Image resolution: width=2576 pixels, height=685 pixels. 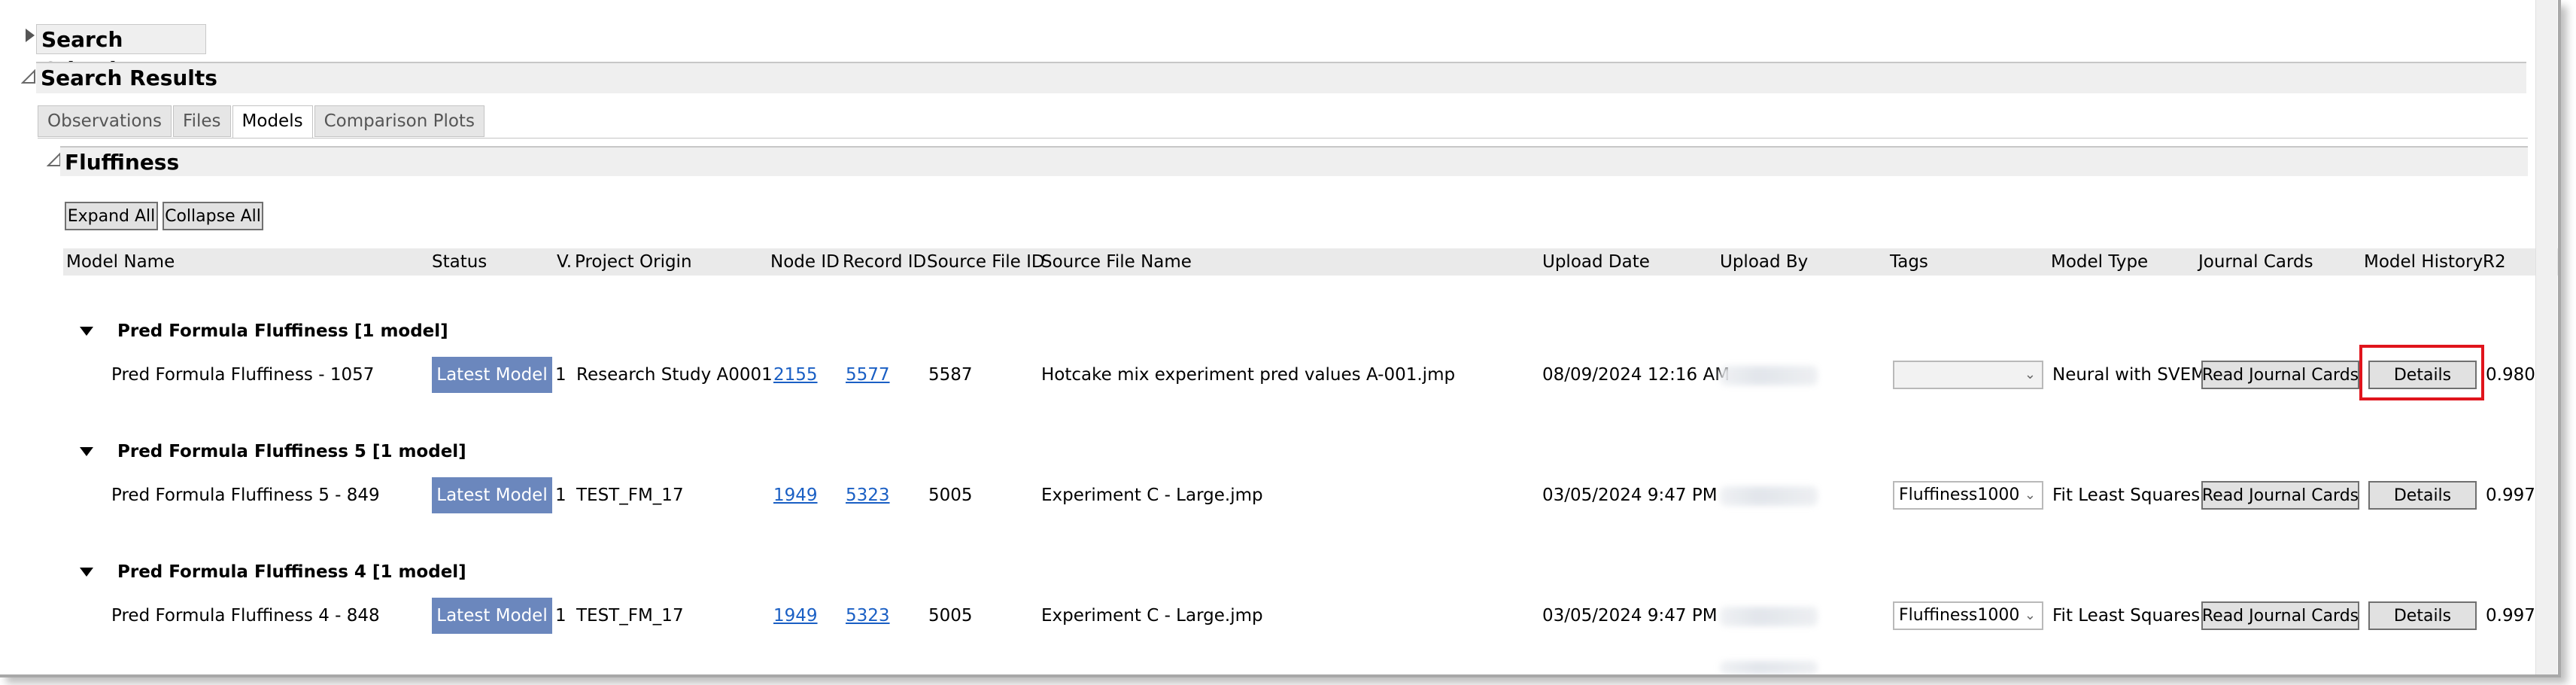 I want to click on tab-models: Models, so click(x=272, y=122).